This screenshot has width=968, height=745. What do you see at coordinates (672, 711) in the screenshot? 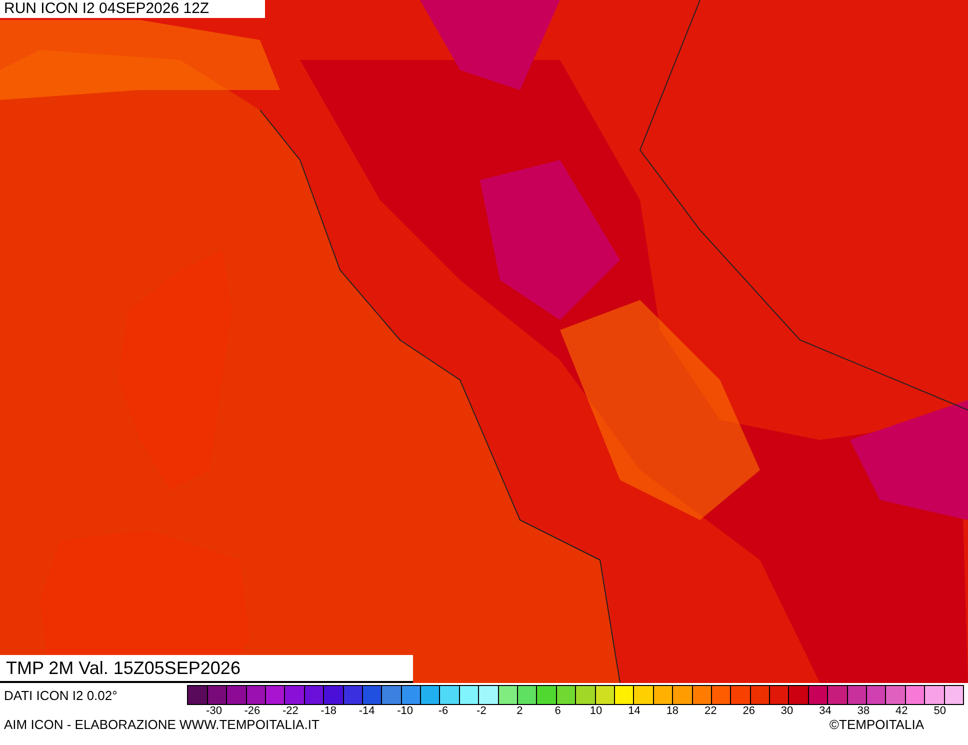
I see `scale-label: 18` at bounding box center [672, 711].